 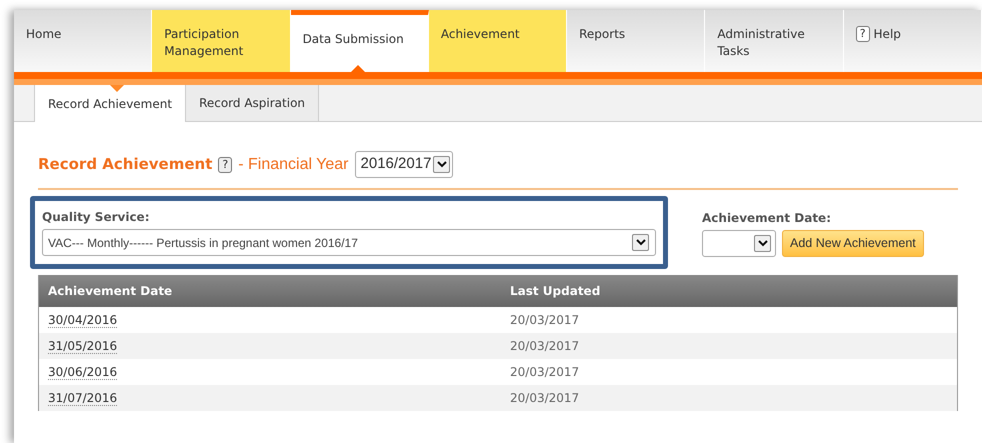 I want to click on column-header: Achievement Date, so click(x=110, y=291).